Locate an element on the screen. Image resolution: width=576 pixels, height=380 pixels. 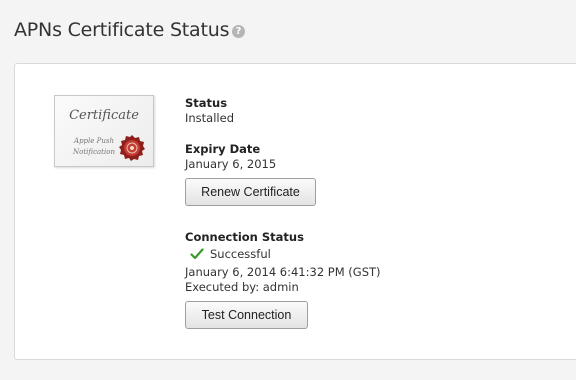
test-connection-button: Test Connection is located at coordinates (246, 315).